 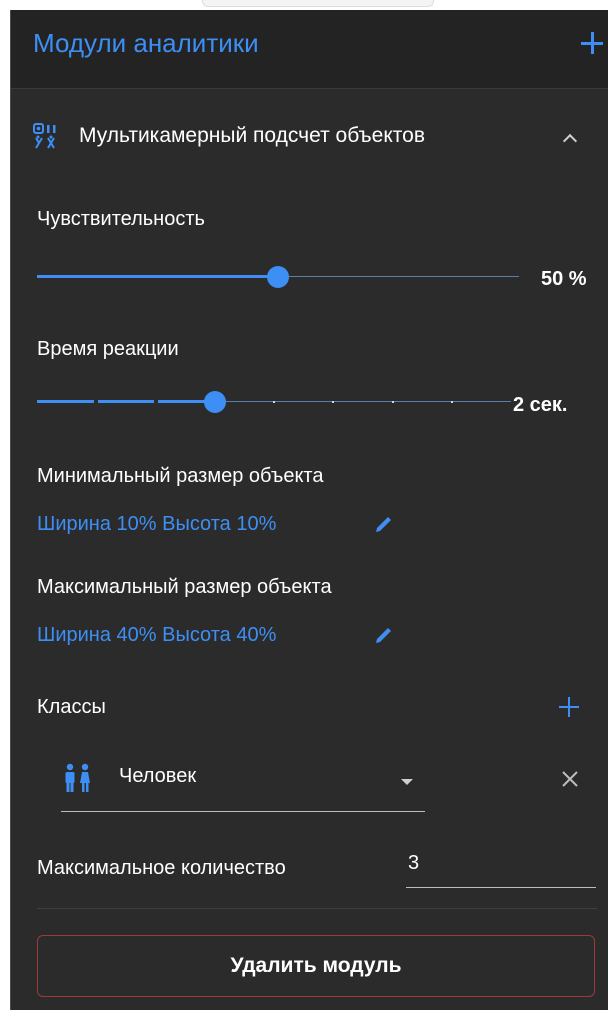 What do you see at coordinates (384, 635) in the screenshot?
I see `edit-max-size-icon` at bounding box center [384, 635].